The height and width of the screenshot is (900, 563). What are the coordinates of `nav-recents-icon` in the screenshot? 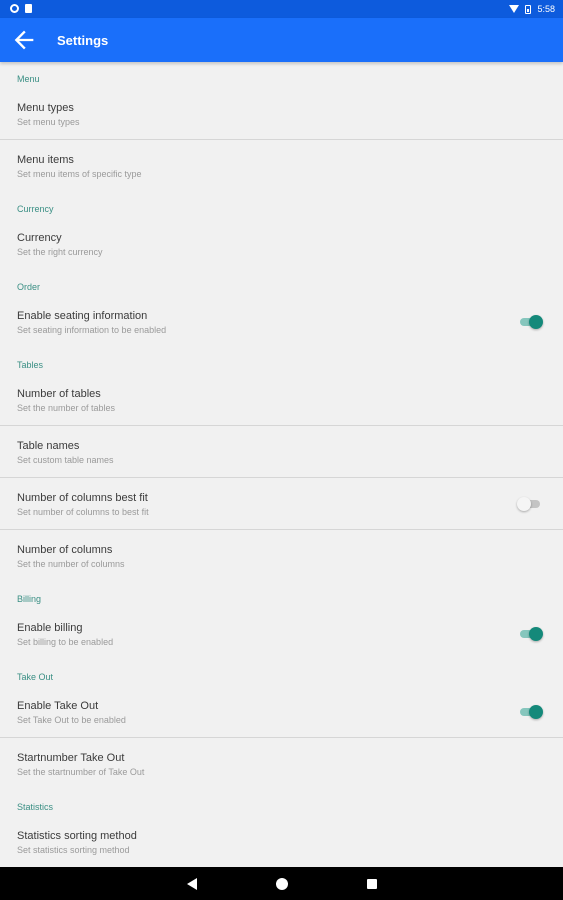 It's located at (372, 884).